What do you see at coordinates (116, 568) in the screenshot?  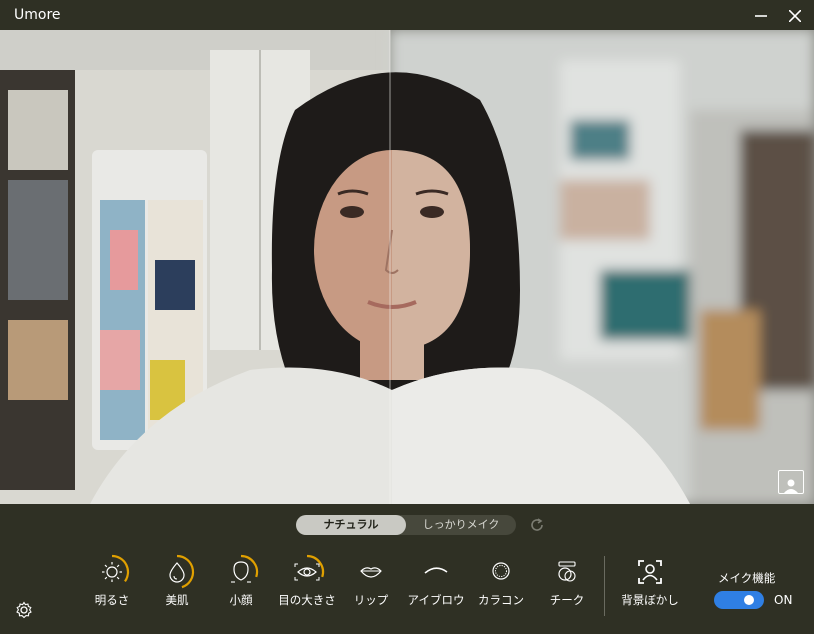 I see `brightness-icon` at bounding box center [116, 568].